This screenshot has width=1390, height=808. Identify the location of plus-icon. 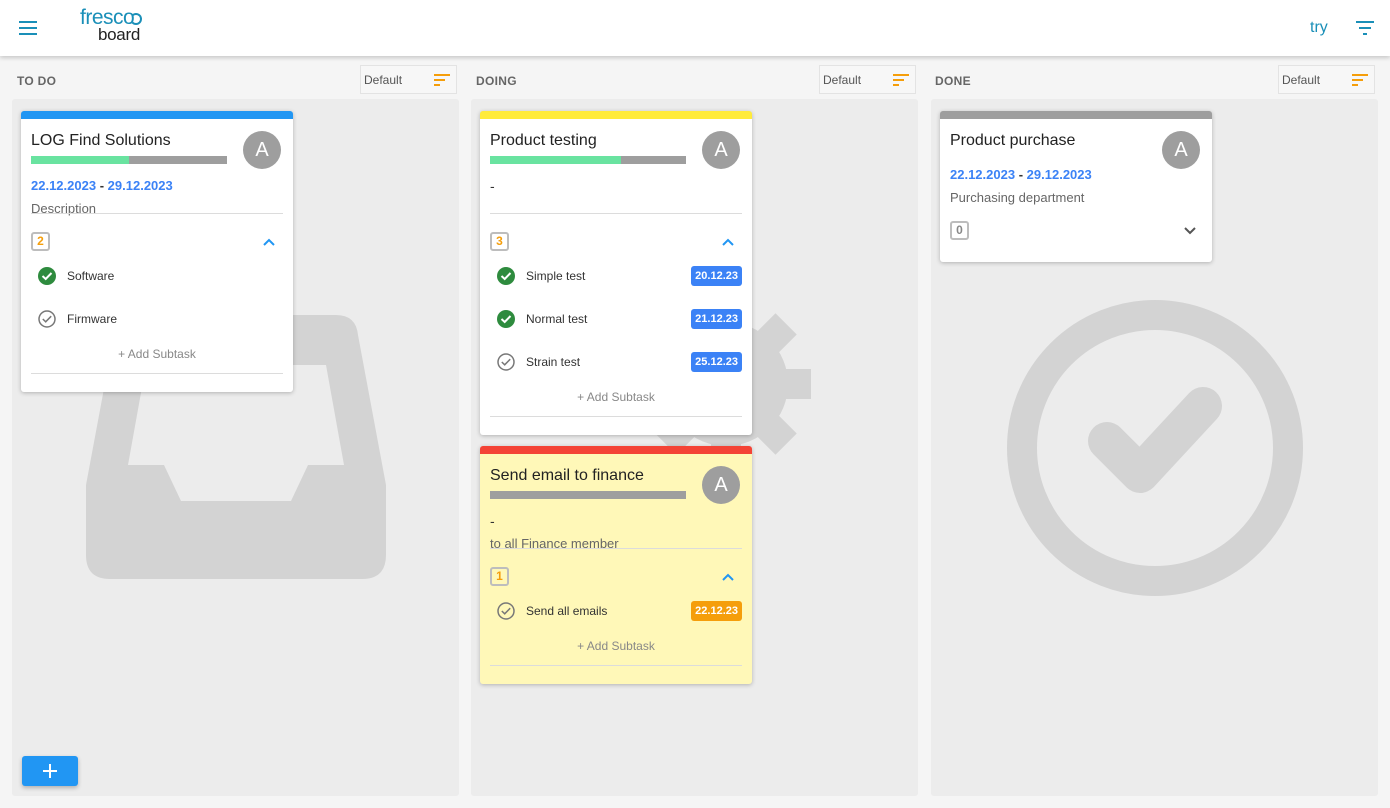
(50, 771).